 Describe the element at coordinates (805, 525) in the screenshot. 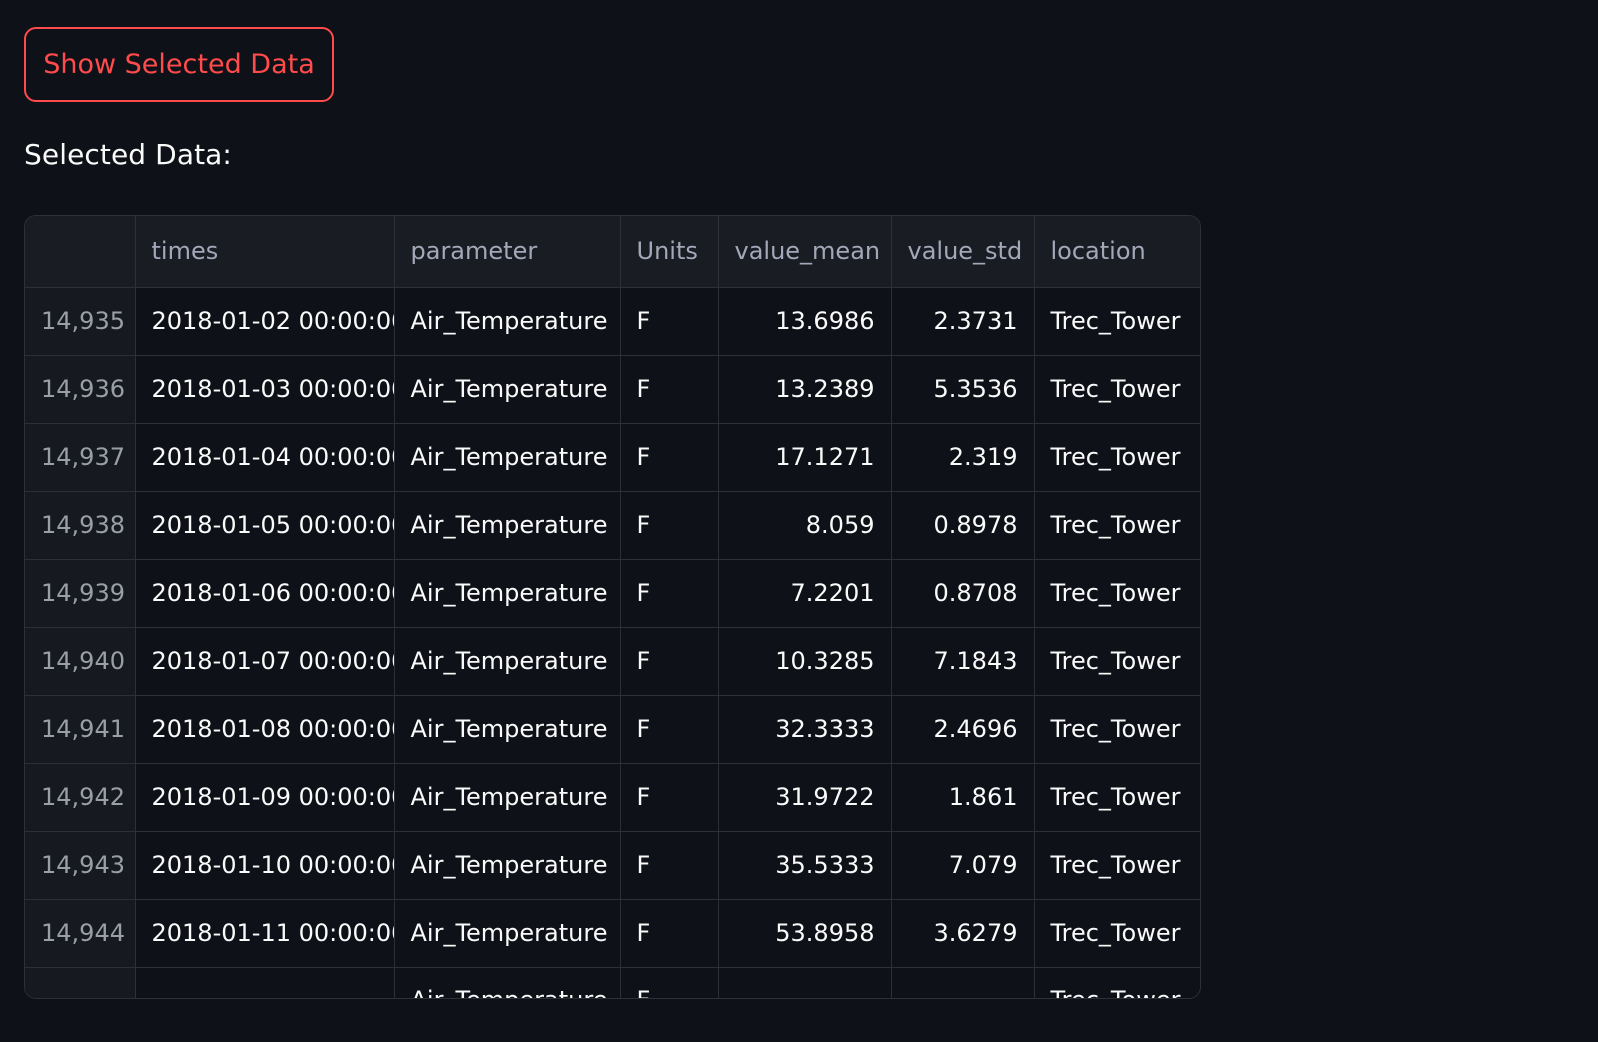

I see `cell-value-mean: 8.059` at that location.